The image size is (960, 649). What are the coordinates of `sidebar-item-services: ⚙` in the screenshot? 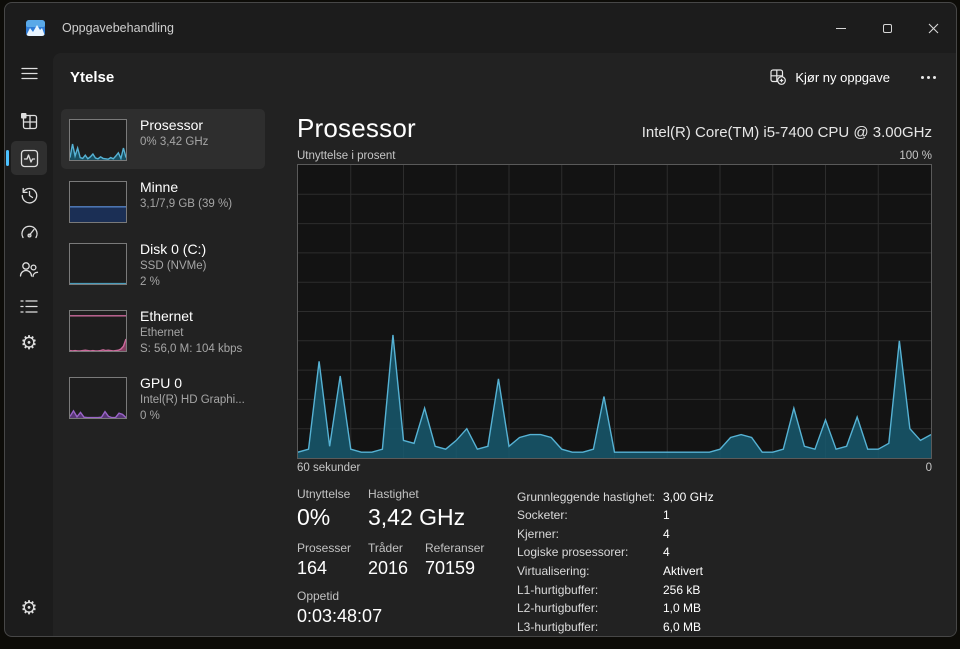 It's located at (29, 343).